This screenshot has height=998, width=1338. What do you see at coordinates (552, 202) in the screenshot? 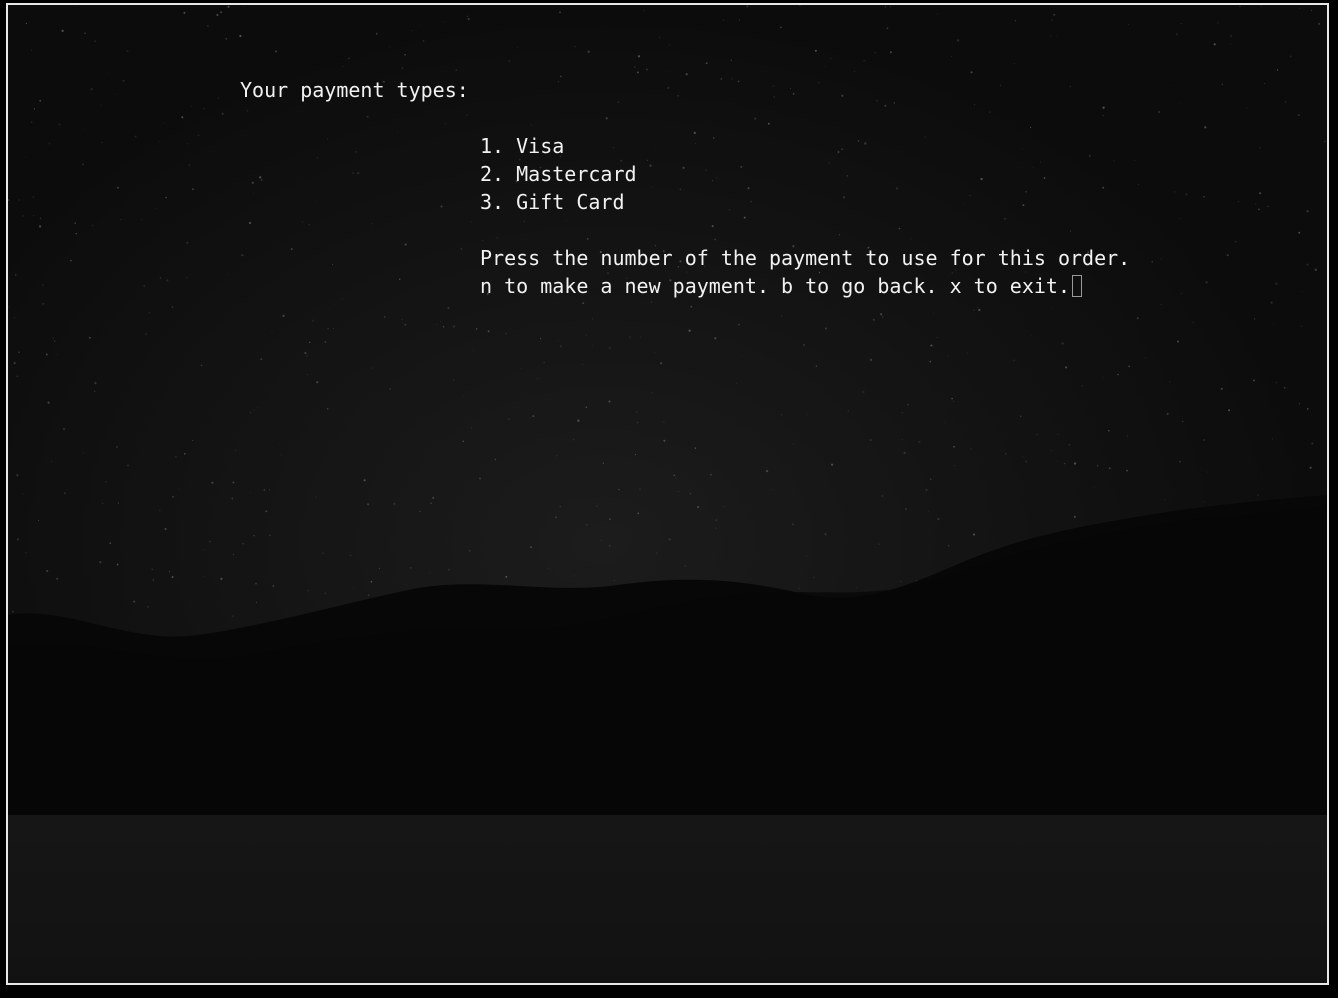
I see `payment-option-gift-card: 3. Gift Card` at bounding box center [552, 202].